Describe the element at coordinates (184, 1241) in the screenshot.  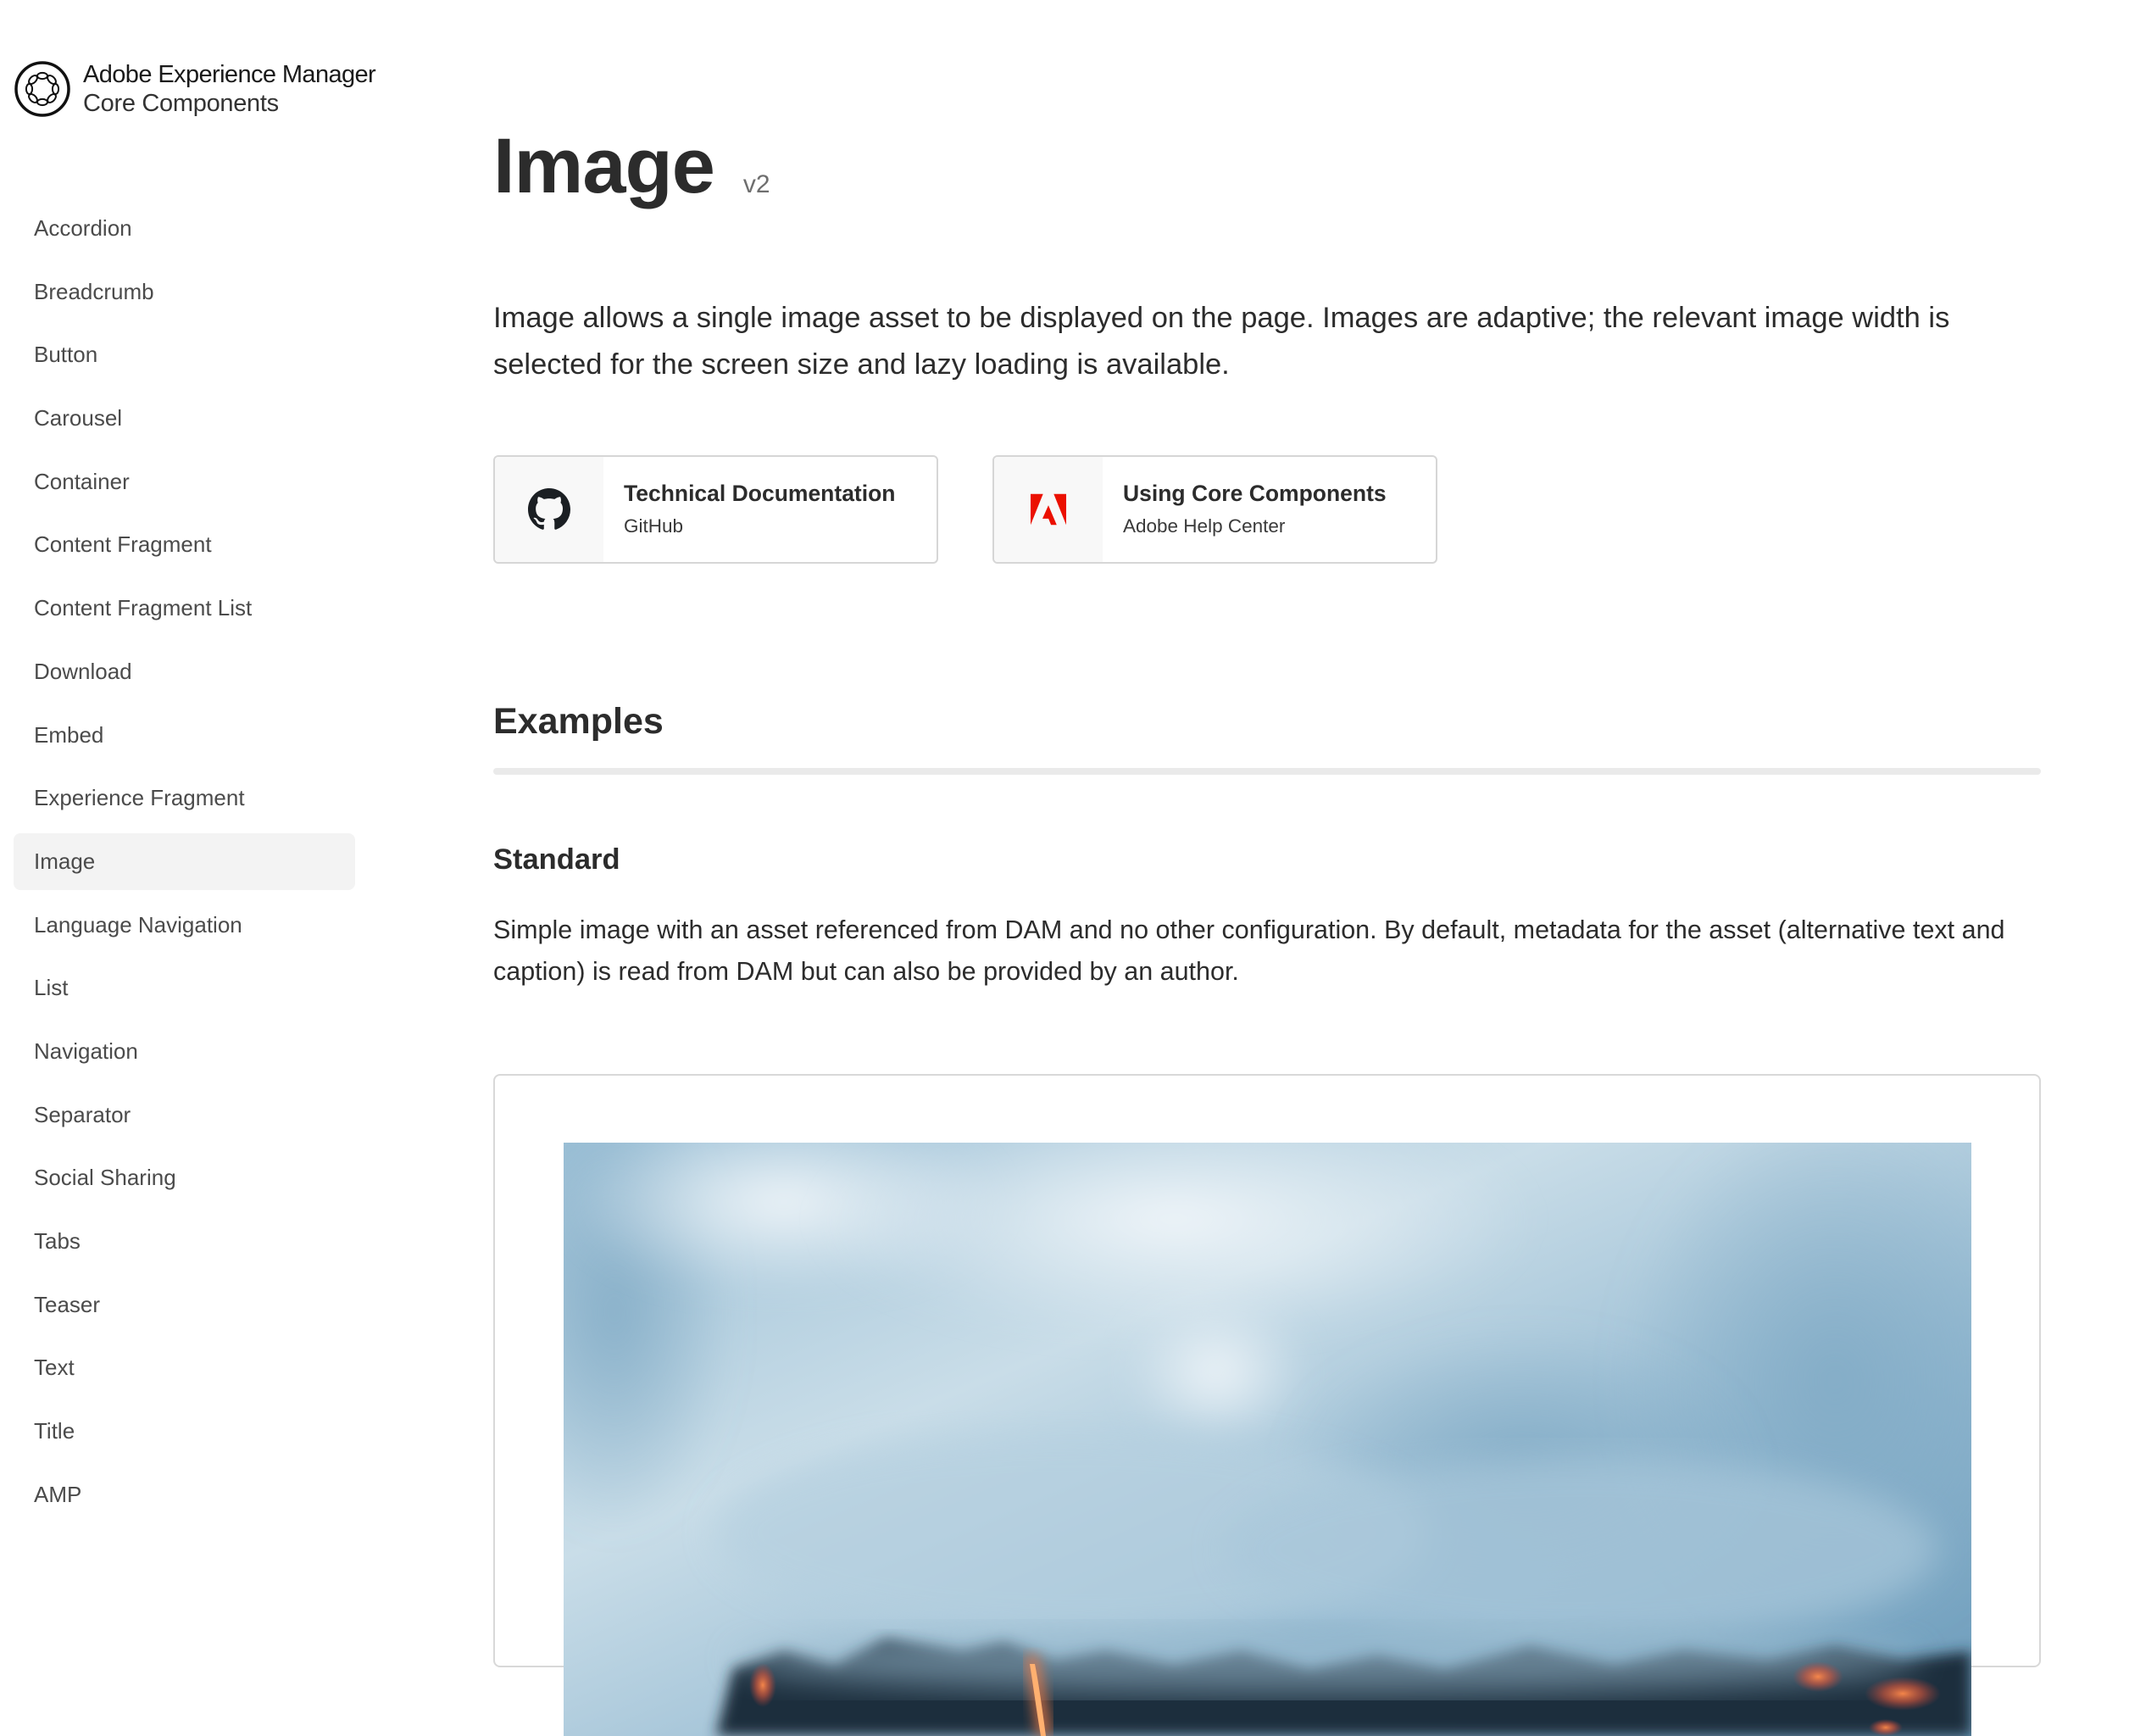
I see `sidebar-item-tabs: Tabs` at that location.